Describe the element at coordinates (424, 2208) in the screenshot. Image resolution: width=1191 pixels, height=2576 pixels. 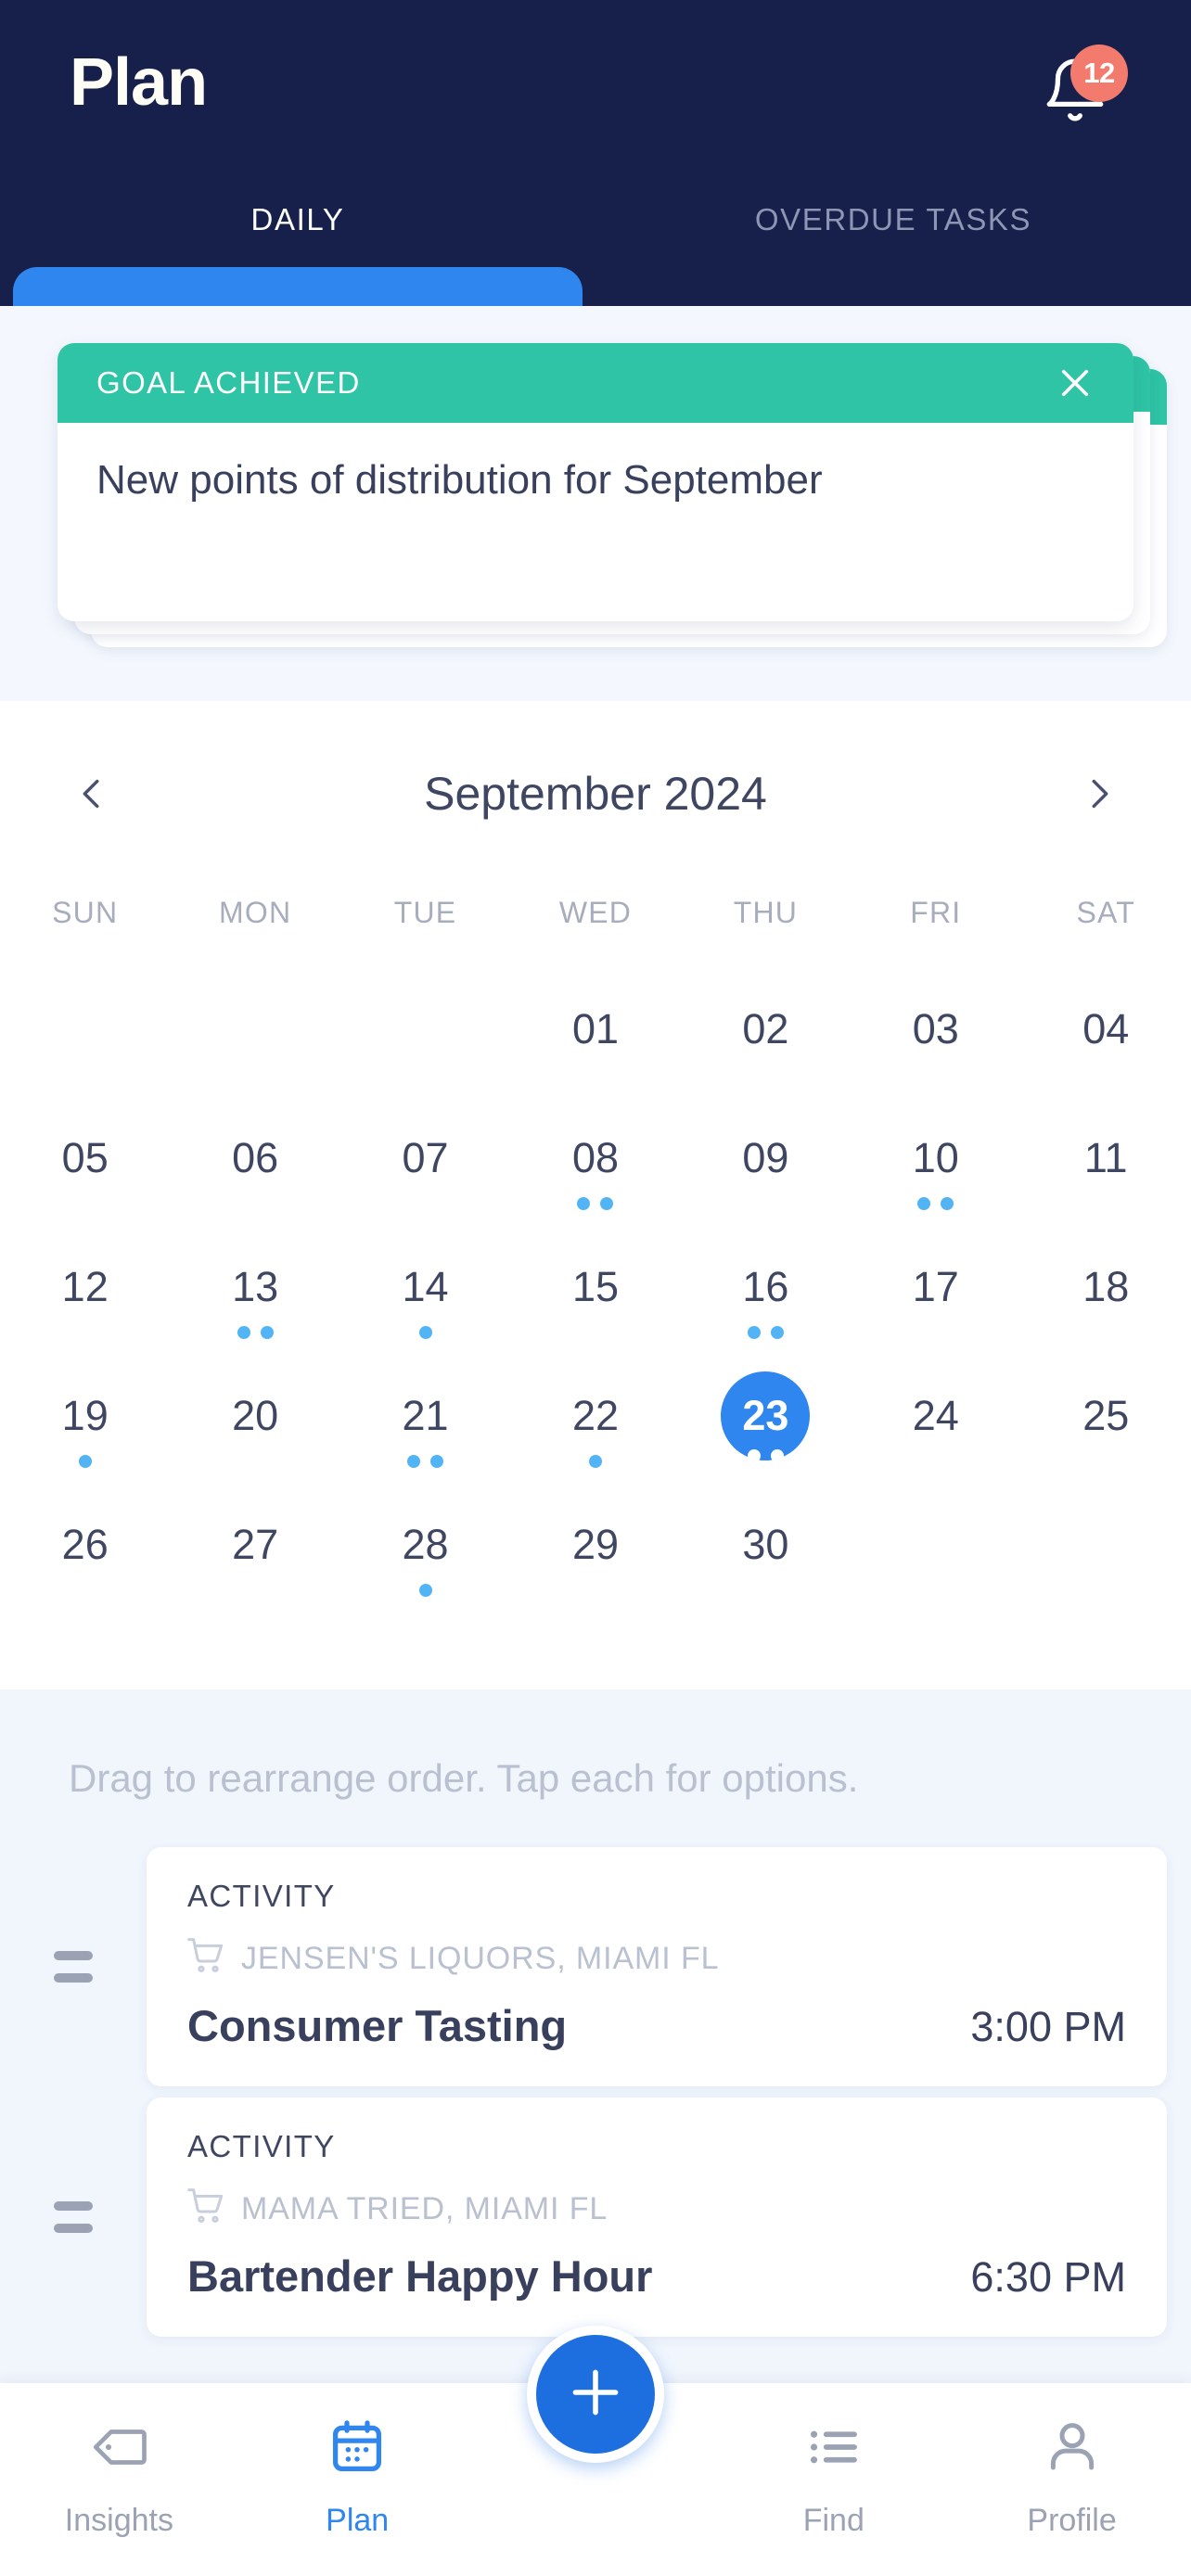
I see `activity-place: MAMA TRIED, MIAMI FL` at that location.